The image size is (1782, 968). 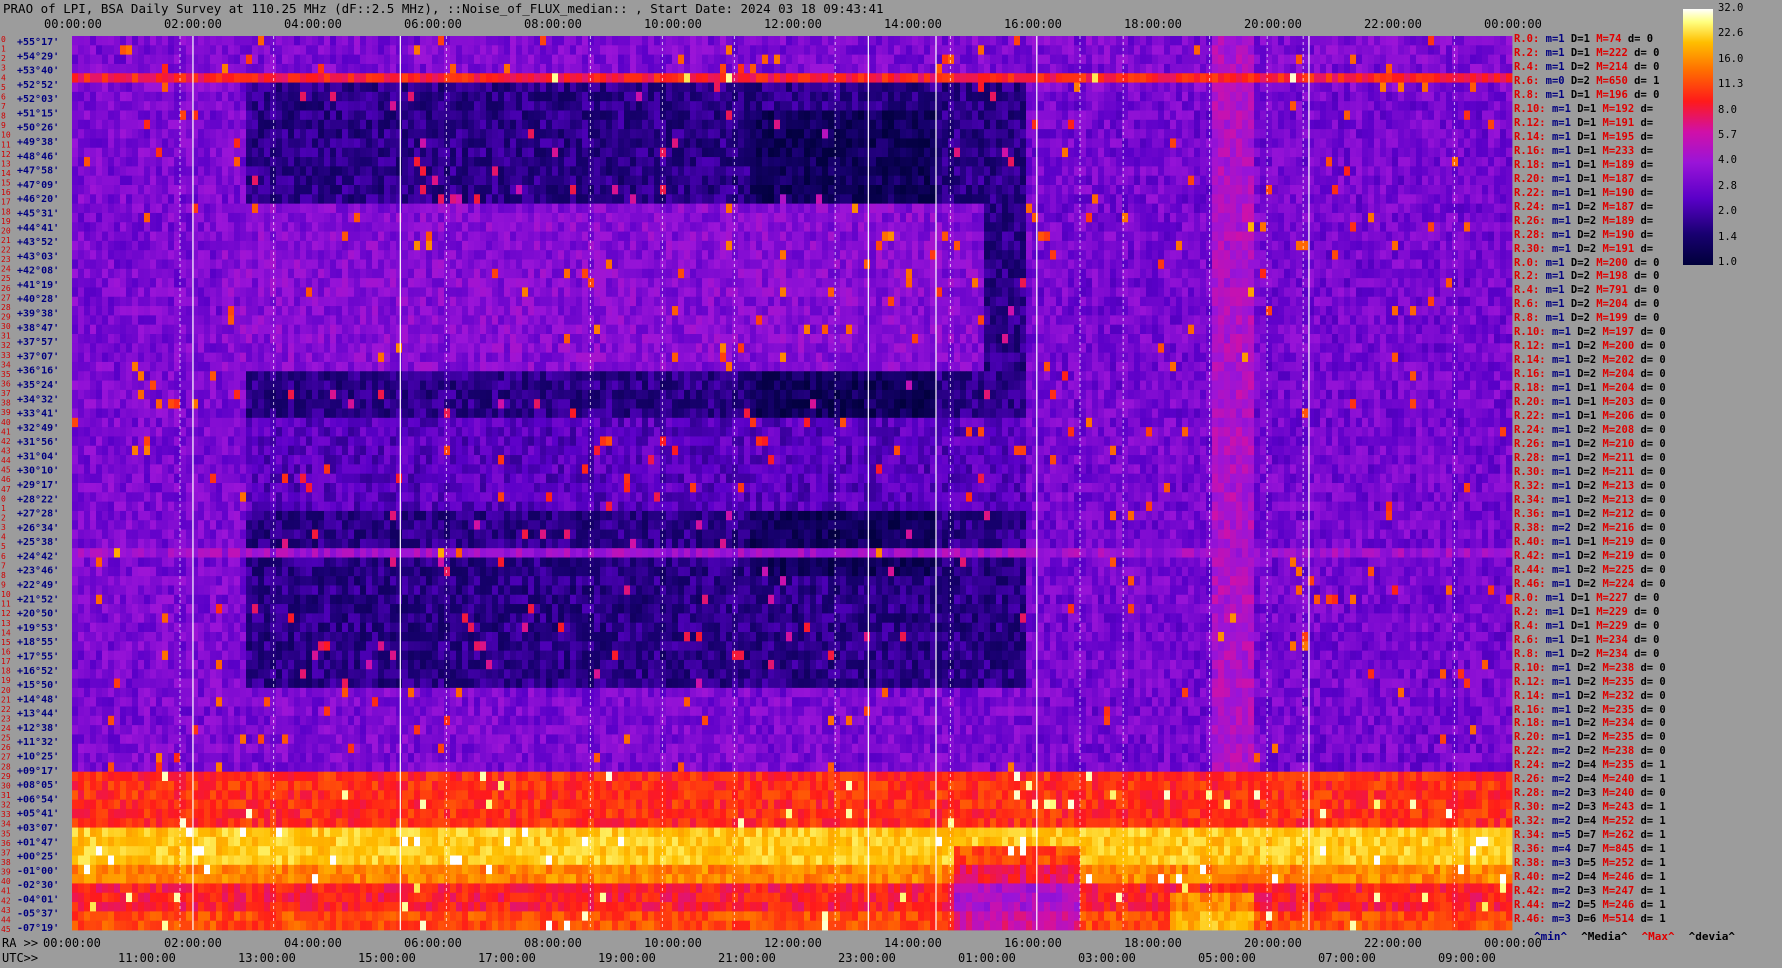 What do you see at coordinates (6, 881) in the screenshot?
I see `row-index-label: 40` at bounding box center [6, 881].